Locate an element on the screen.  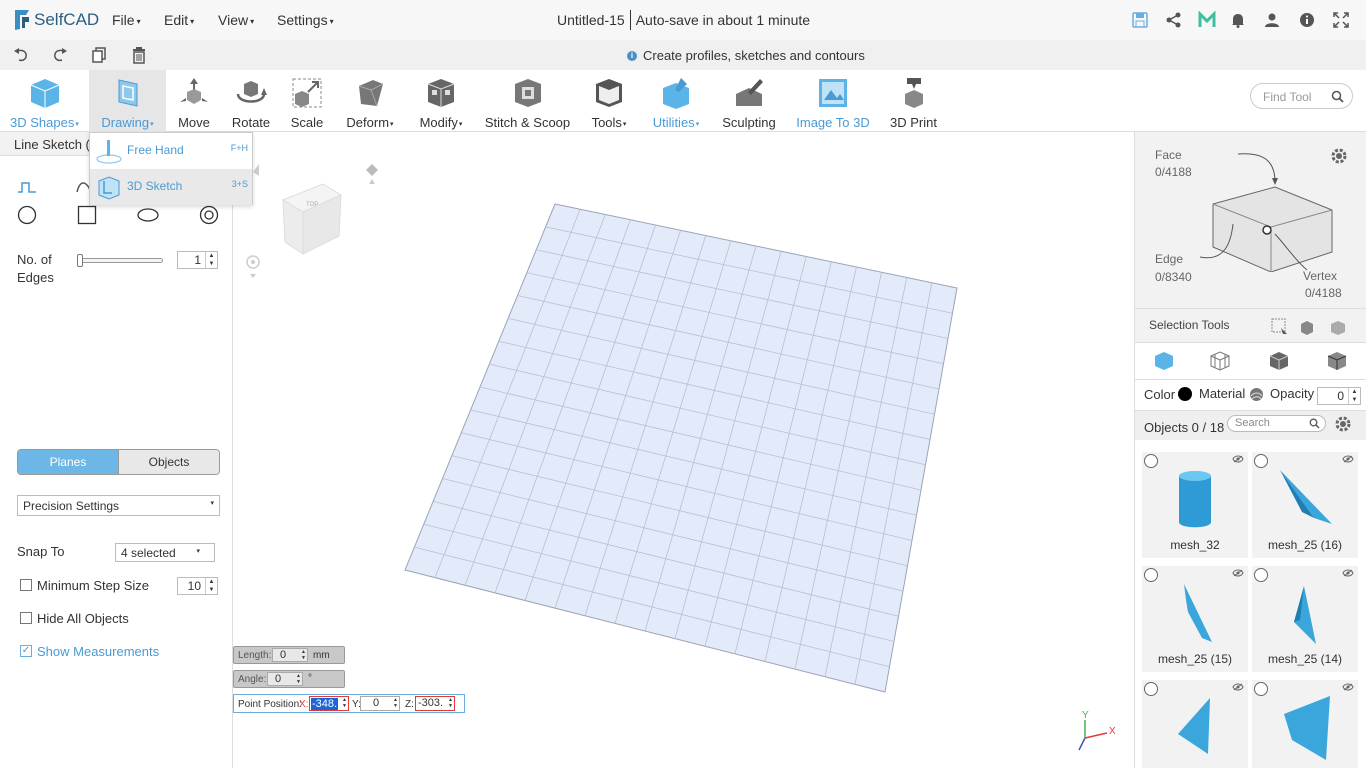
snap-to-select: 4 selected ▾ is located at coordinates (165, 552).